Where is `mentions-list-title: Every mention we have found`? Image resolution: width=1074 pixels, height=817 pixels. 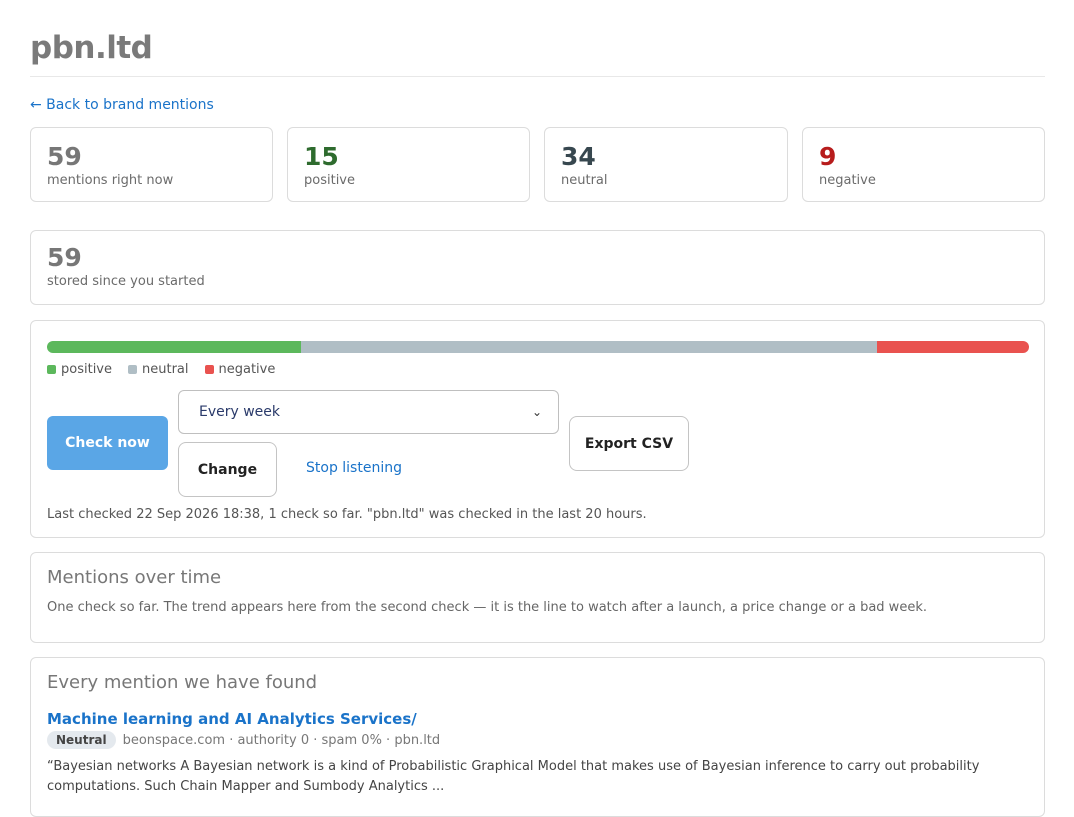
mentions-list-title: Every mention we have found is located at coordinates (182, 682).